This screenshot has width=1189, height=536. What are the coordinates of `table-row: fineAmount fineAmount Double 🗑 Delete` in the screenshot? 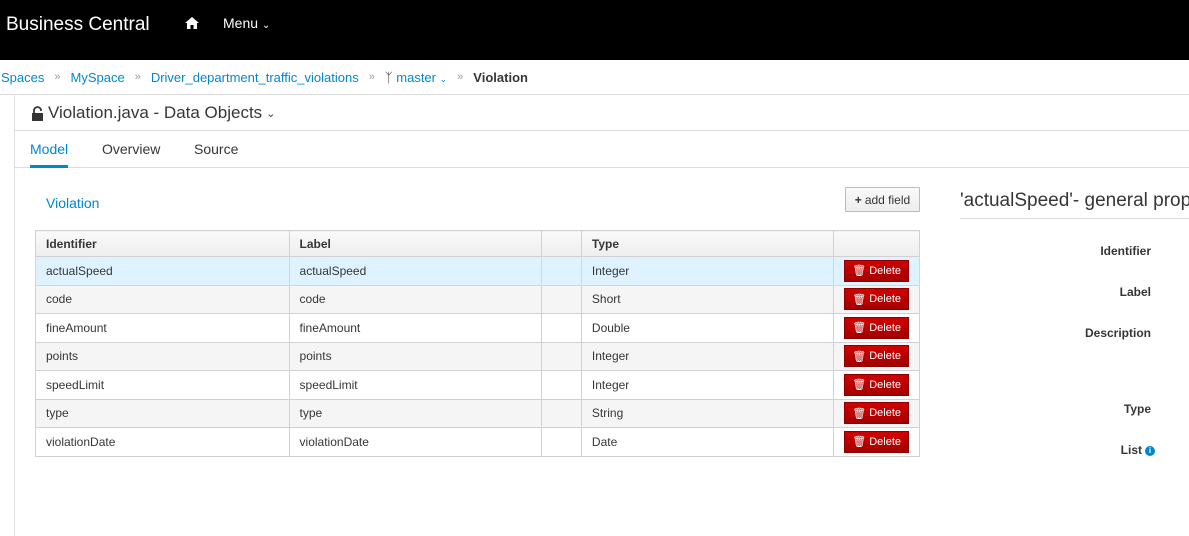 It's located at (477, 328).